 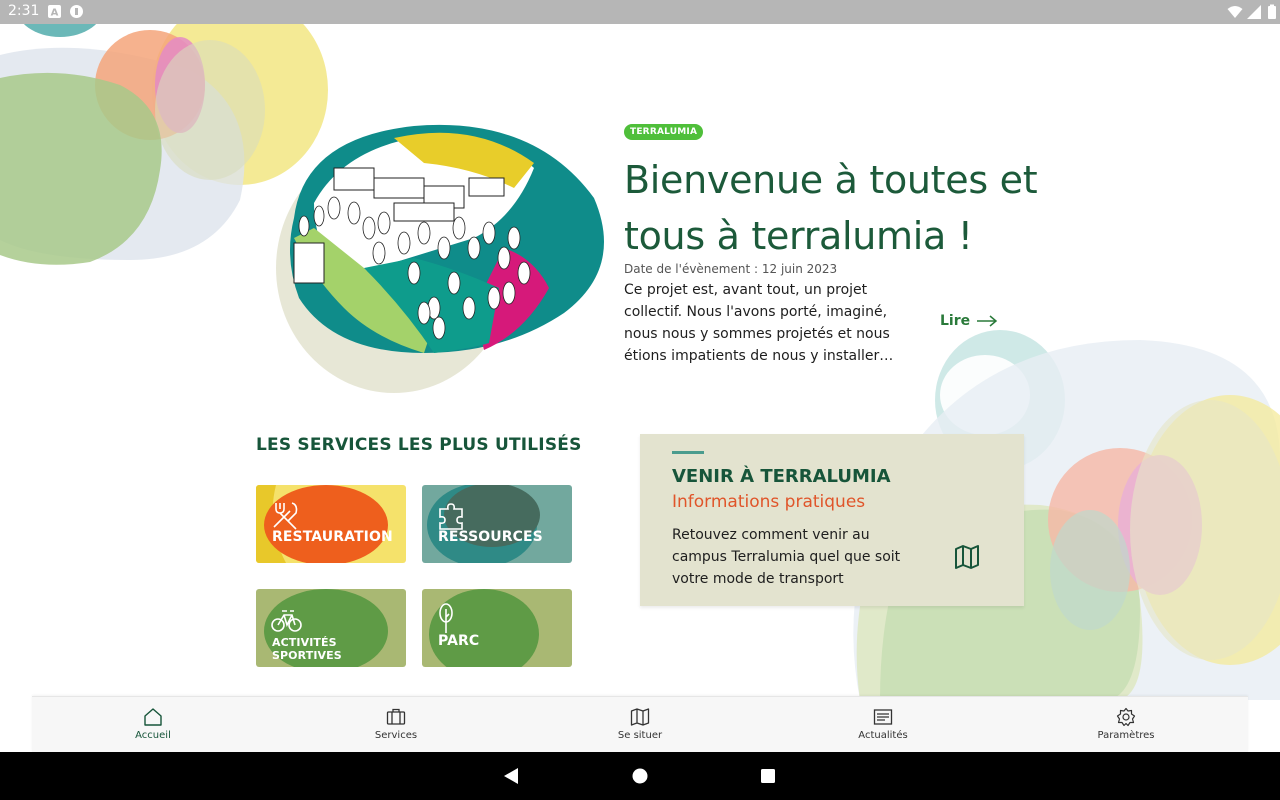 I want to click on nav-label: Se situer, so click(x=640, y=735).